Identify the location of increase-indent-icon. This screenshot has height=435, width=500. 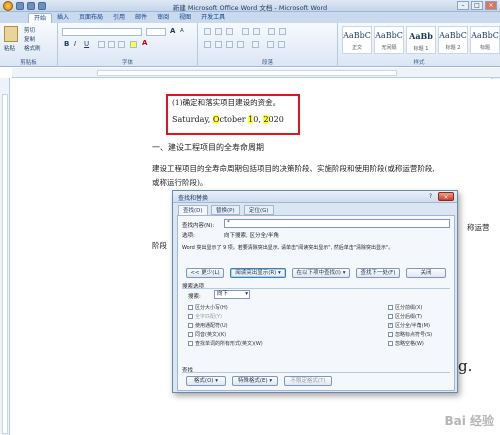
(256, 31).